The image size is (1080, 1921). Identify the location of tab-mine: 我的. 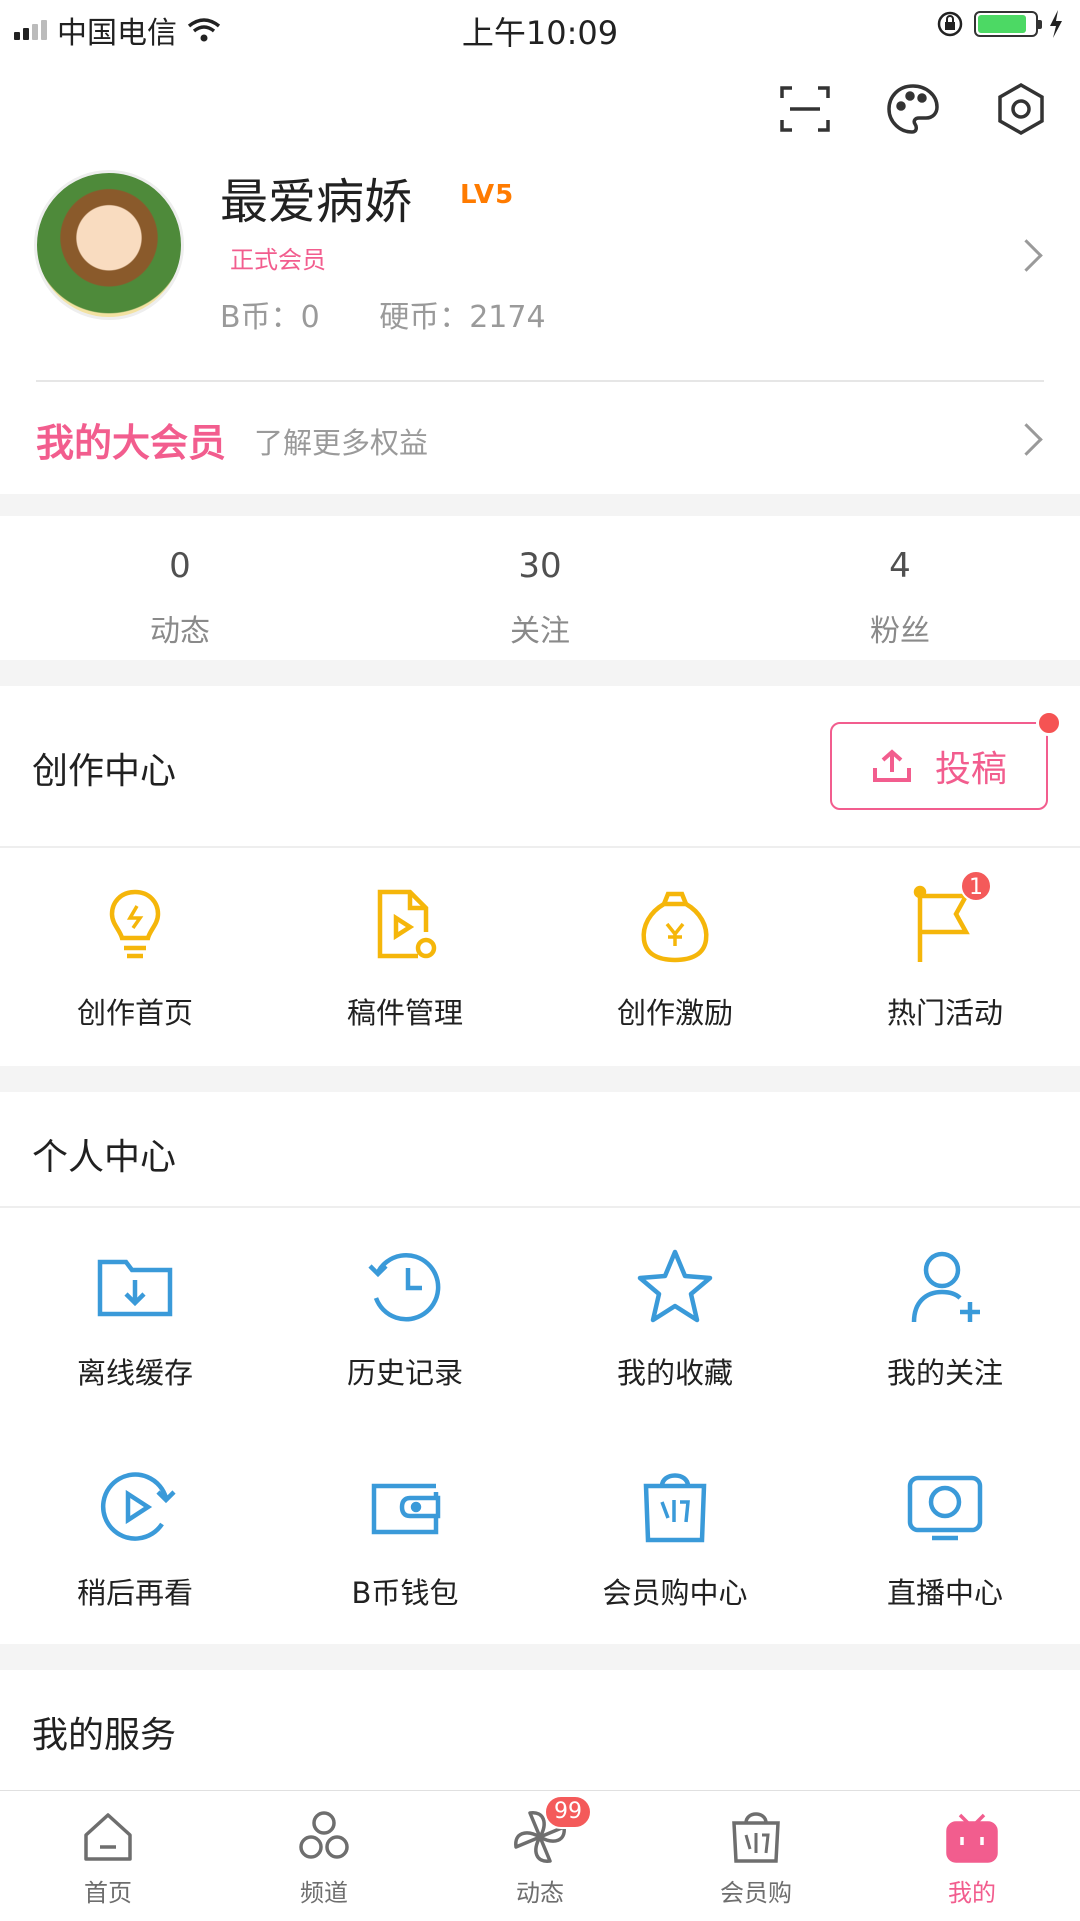
(972, 1857).